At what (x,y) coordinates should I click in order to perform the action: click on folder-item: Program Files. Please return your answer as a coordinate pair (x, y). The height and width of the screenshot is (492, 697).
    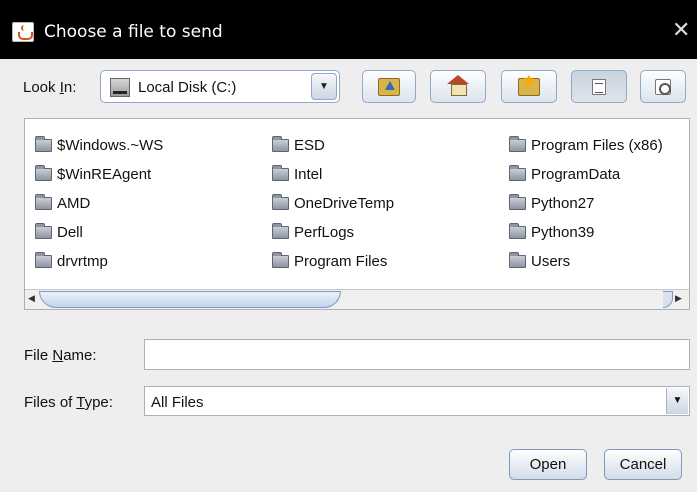
    Looking at the image, I should click on (333, 261).